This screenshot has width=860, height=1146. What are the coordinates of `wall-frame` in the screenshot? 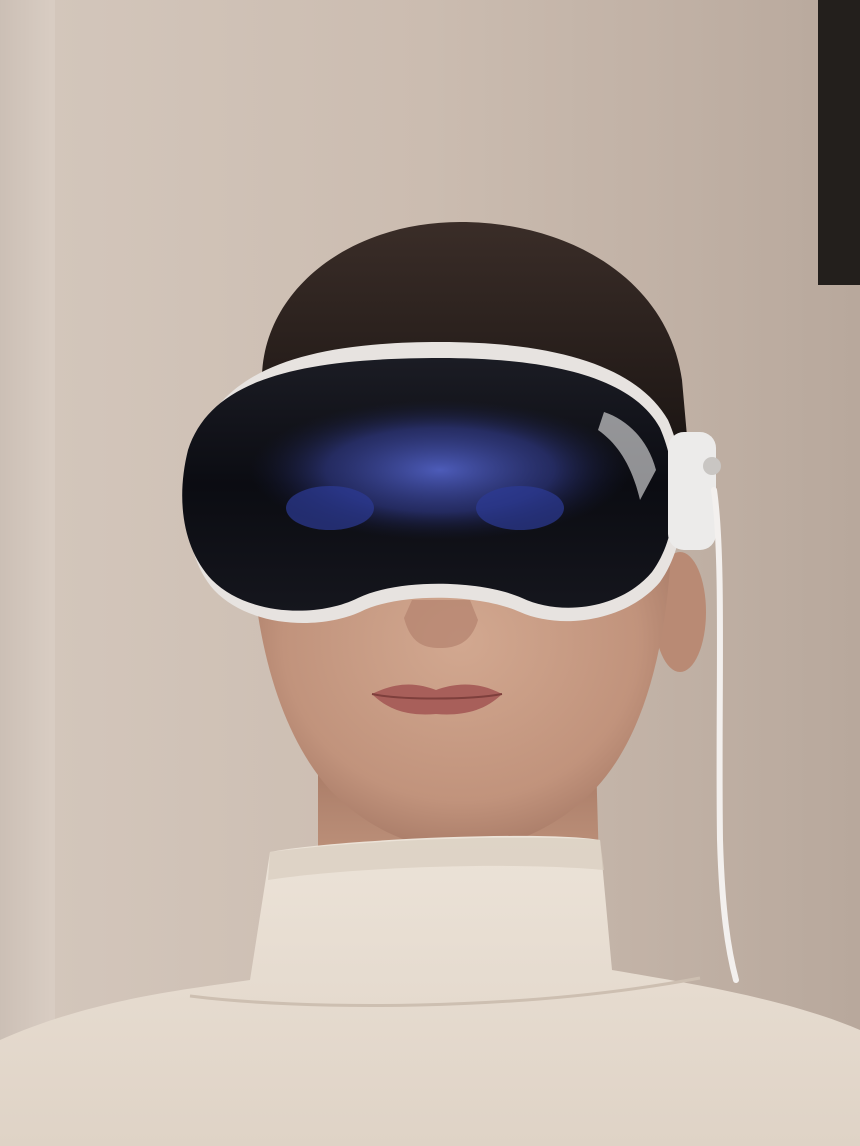 It's located at (839, 142).